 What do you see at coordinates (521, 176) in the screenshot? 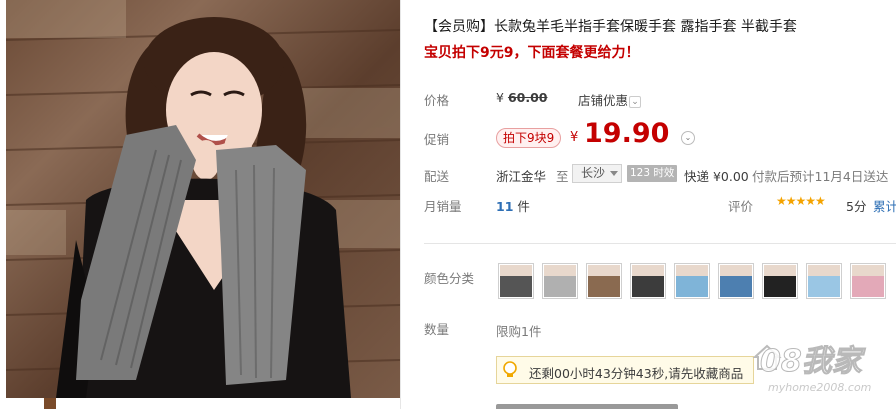
I see `ship-origin: 浙江金华` at bounding box center [521, 176].